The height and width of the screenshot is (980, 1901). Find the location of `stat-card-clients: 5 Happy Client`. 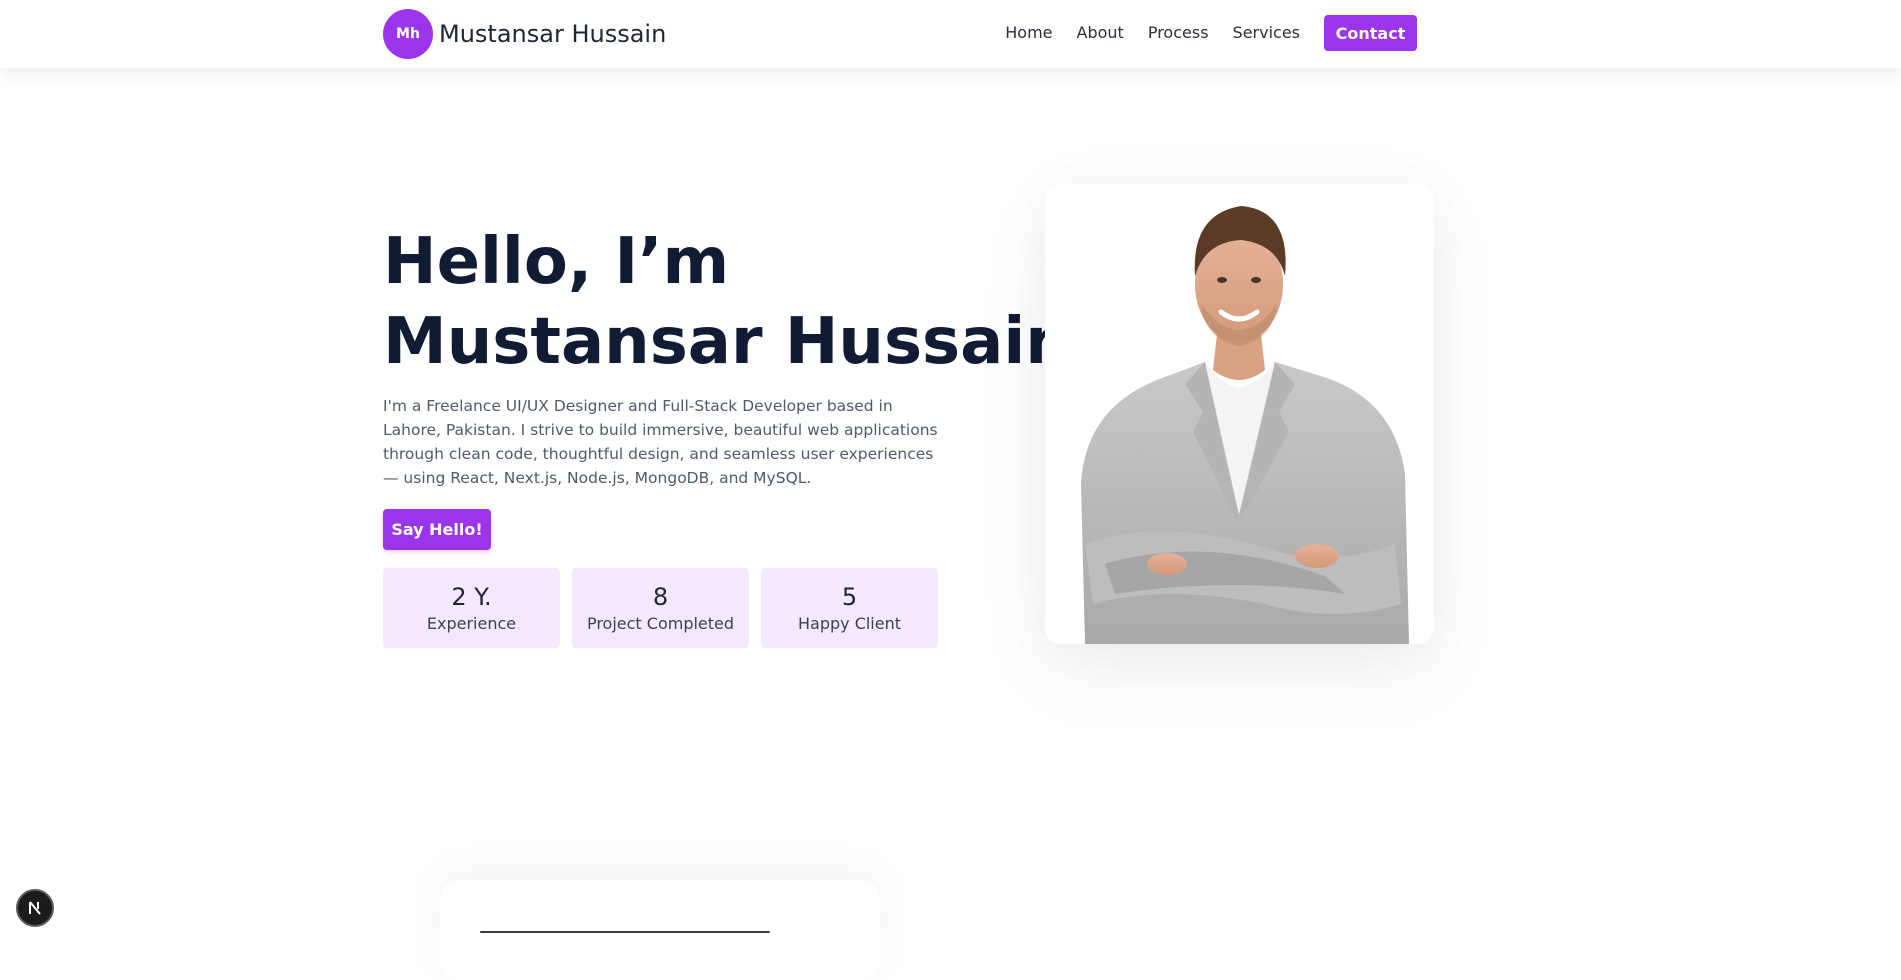

stat-card-clients: 5 Happy Client is located at coordinates (849, 608).